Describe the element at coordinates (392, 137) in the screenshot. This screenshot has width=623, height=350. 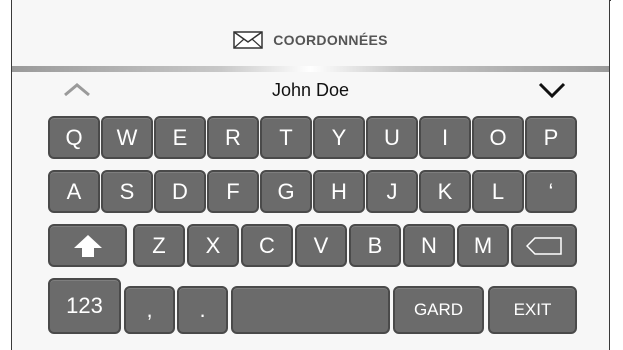
I see `key-u: U` at that location.